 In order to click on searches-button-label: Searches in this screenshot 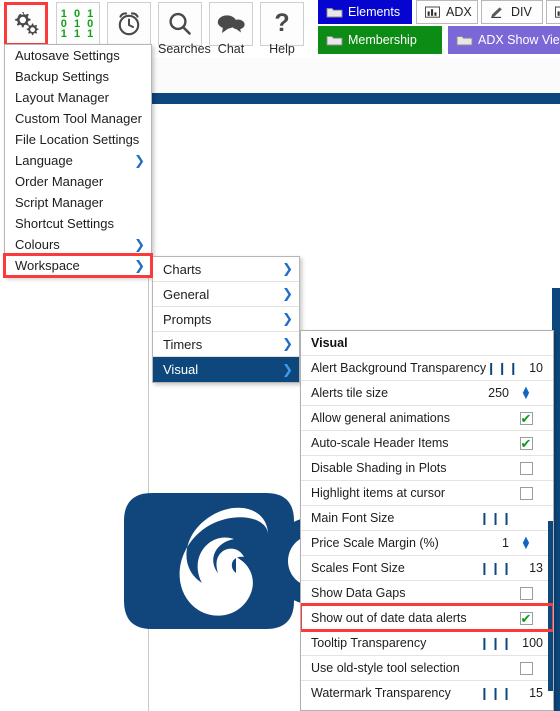, I will do `click(184, 49)`.